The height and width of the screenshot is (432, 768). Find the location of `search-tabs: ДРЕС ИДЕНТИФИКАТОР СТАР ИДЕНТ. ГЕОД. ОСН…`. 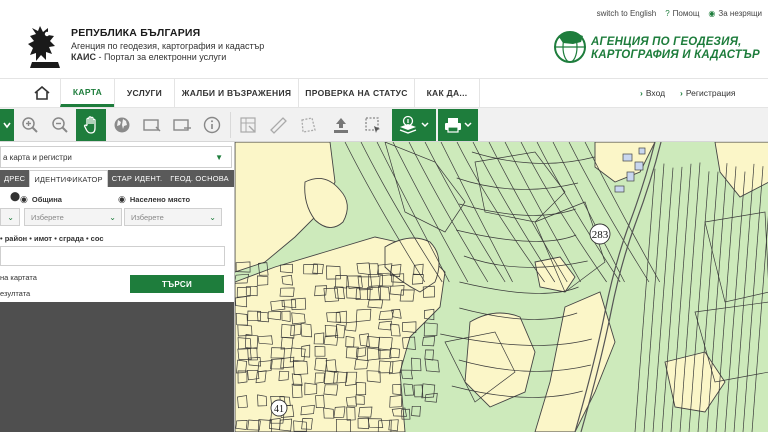

search-tabs: ДРЕС ИДЕНТИФИКАТОР СТАР ИДЕНТ. ГЕОД. ОСН… is located at coordinates (117, 178).